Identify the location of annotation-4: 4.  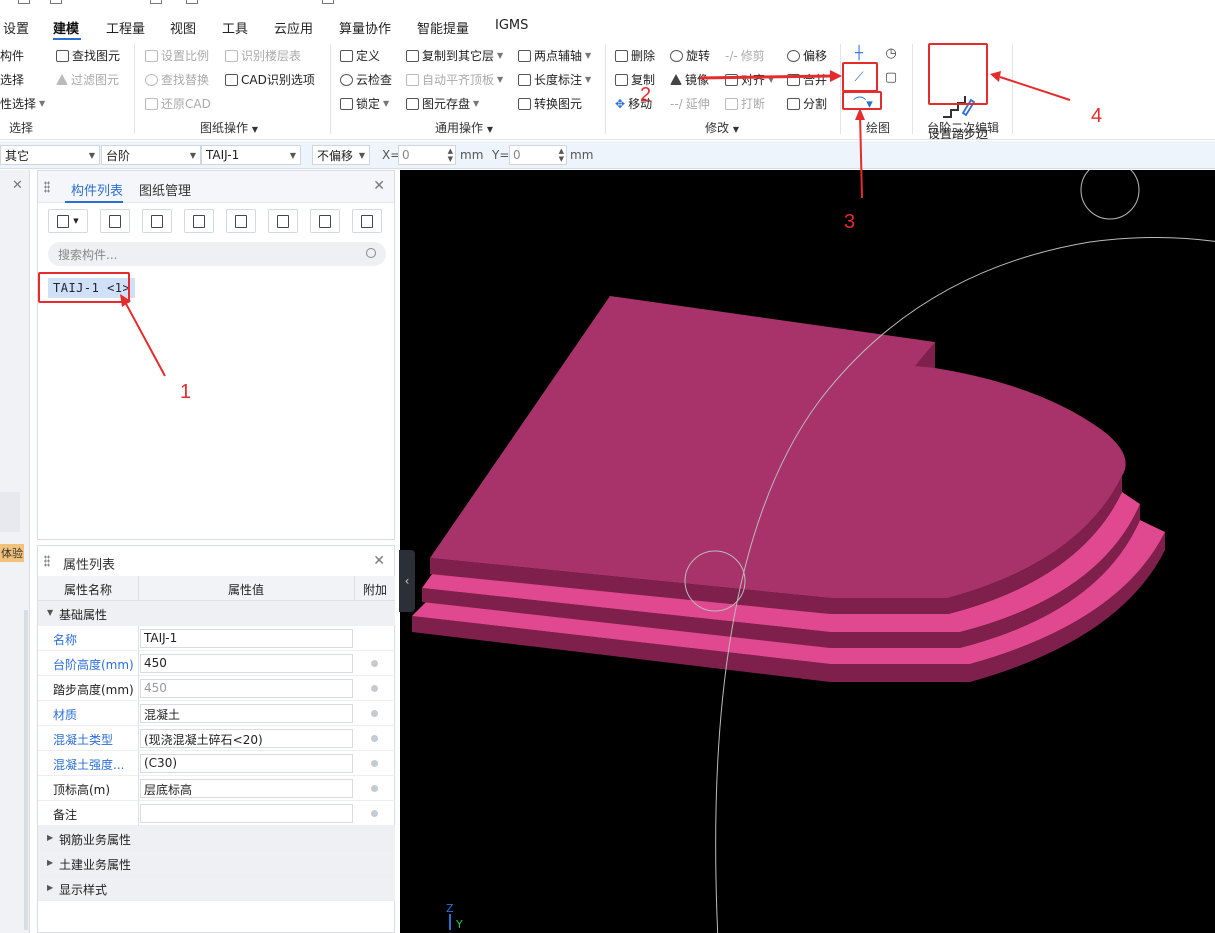
(1097, 116).